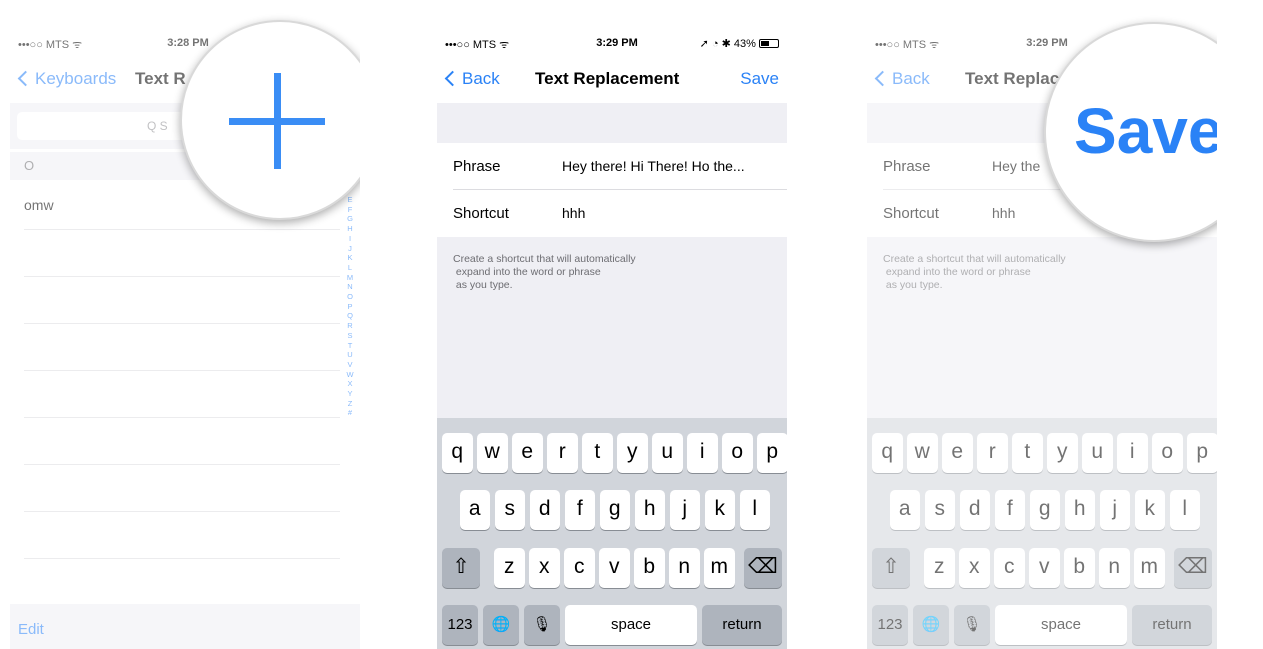 The height and width of the screenshot is (649, 1263). I want to click on index-letter: L, so click(350, 268).